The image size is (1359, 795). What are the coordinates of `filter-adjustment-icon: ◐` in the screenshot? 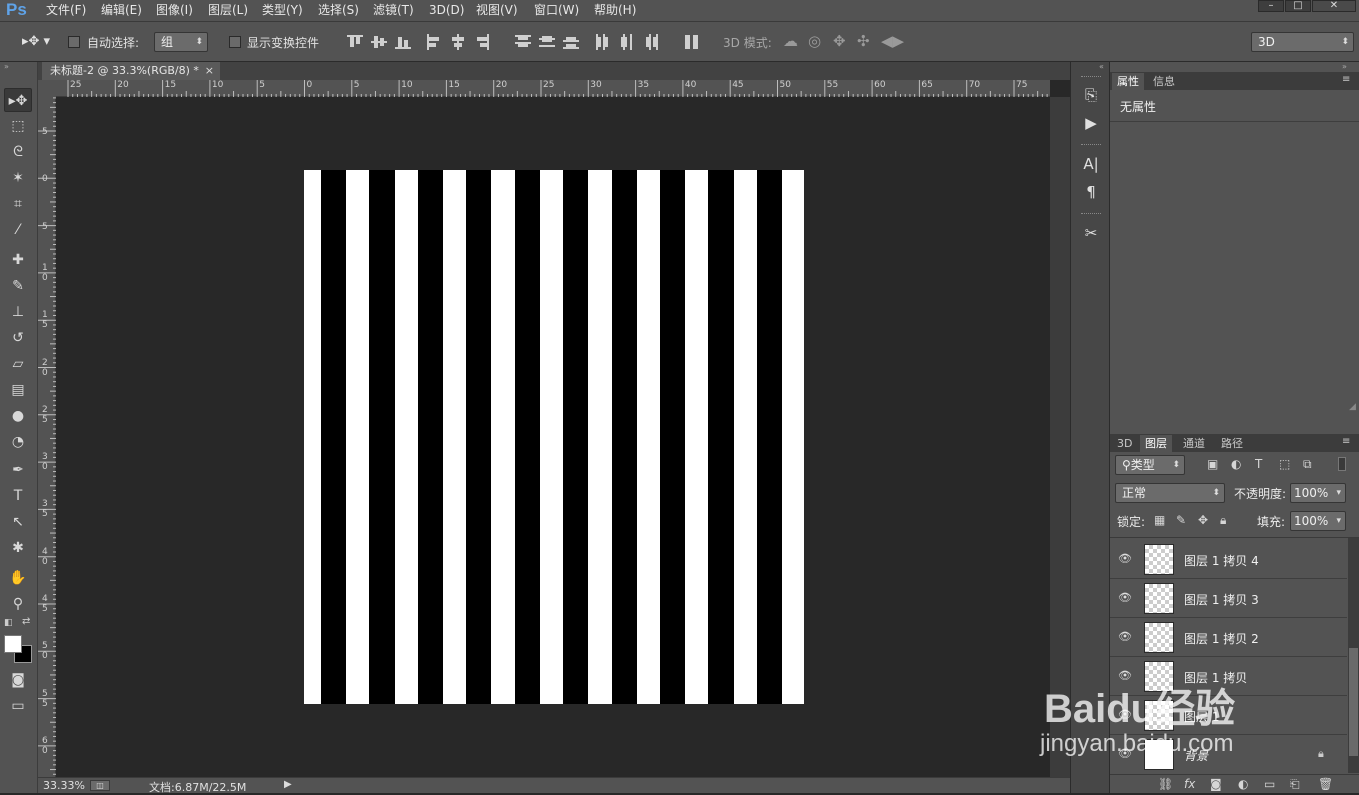 It's located at (1236, 464).